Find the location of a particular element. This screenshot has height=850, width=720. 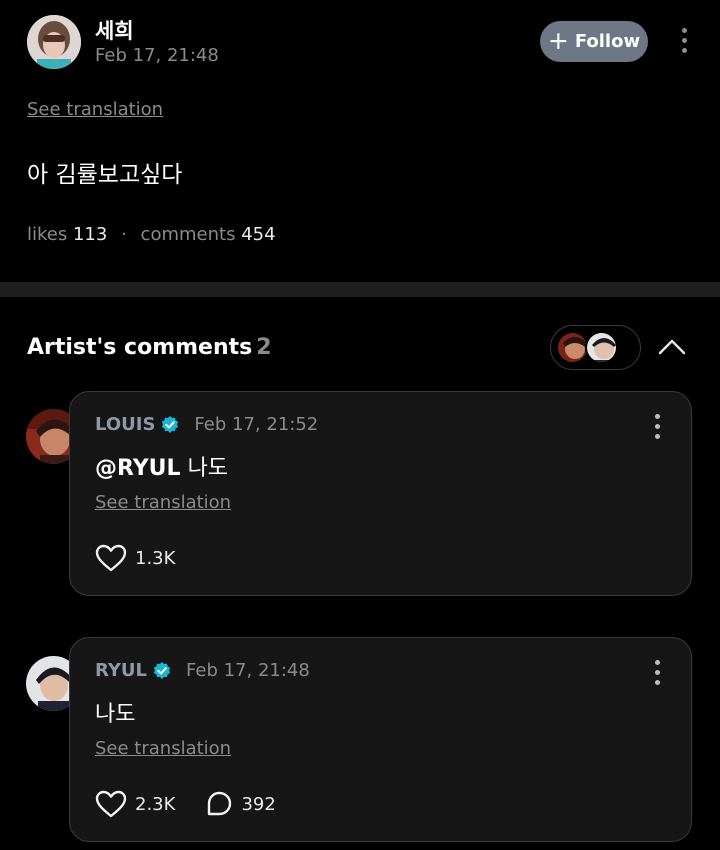

comment-actions: 1.3K is located at coordinates (135, 558).